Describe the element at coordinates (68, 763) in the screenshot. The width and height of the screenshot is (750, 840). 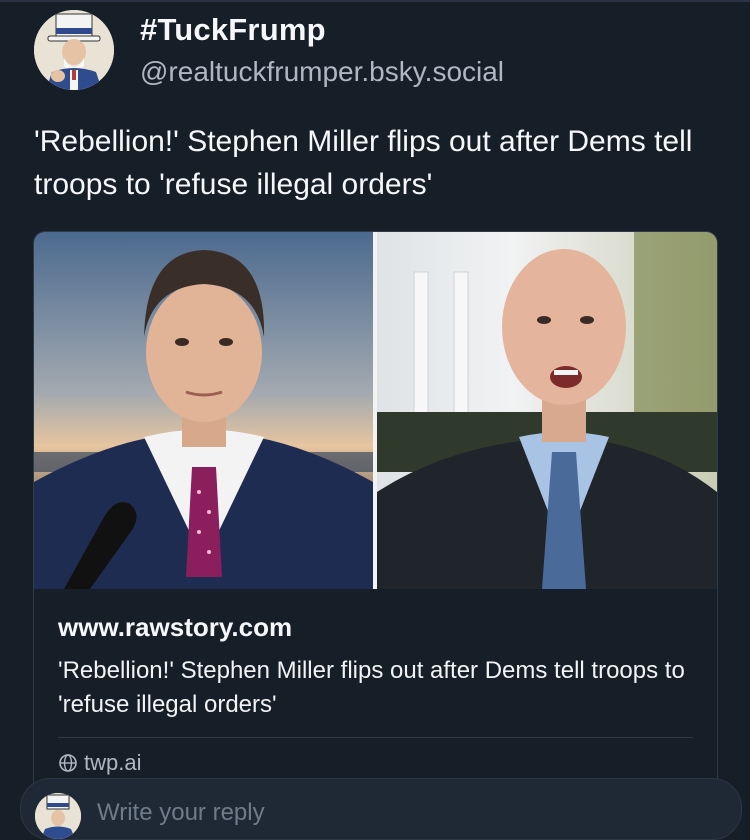
I see `globe-icon` at that location.